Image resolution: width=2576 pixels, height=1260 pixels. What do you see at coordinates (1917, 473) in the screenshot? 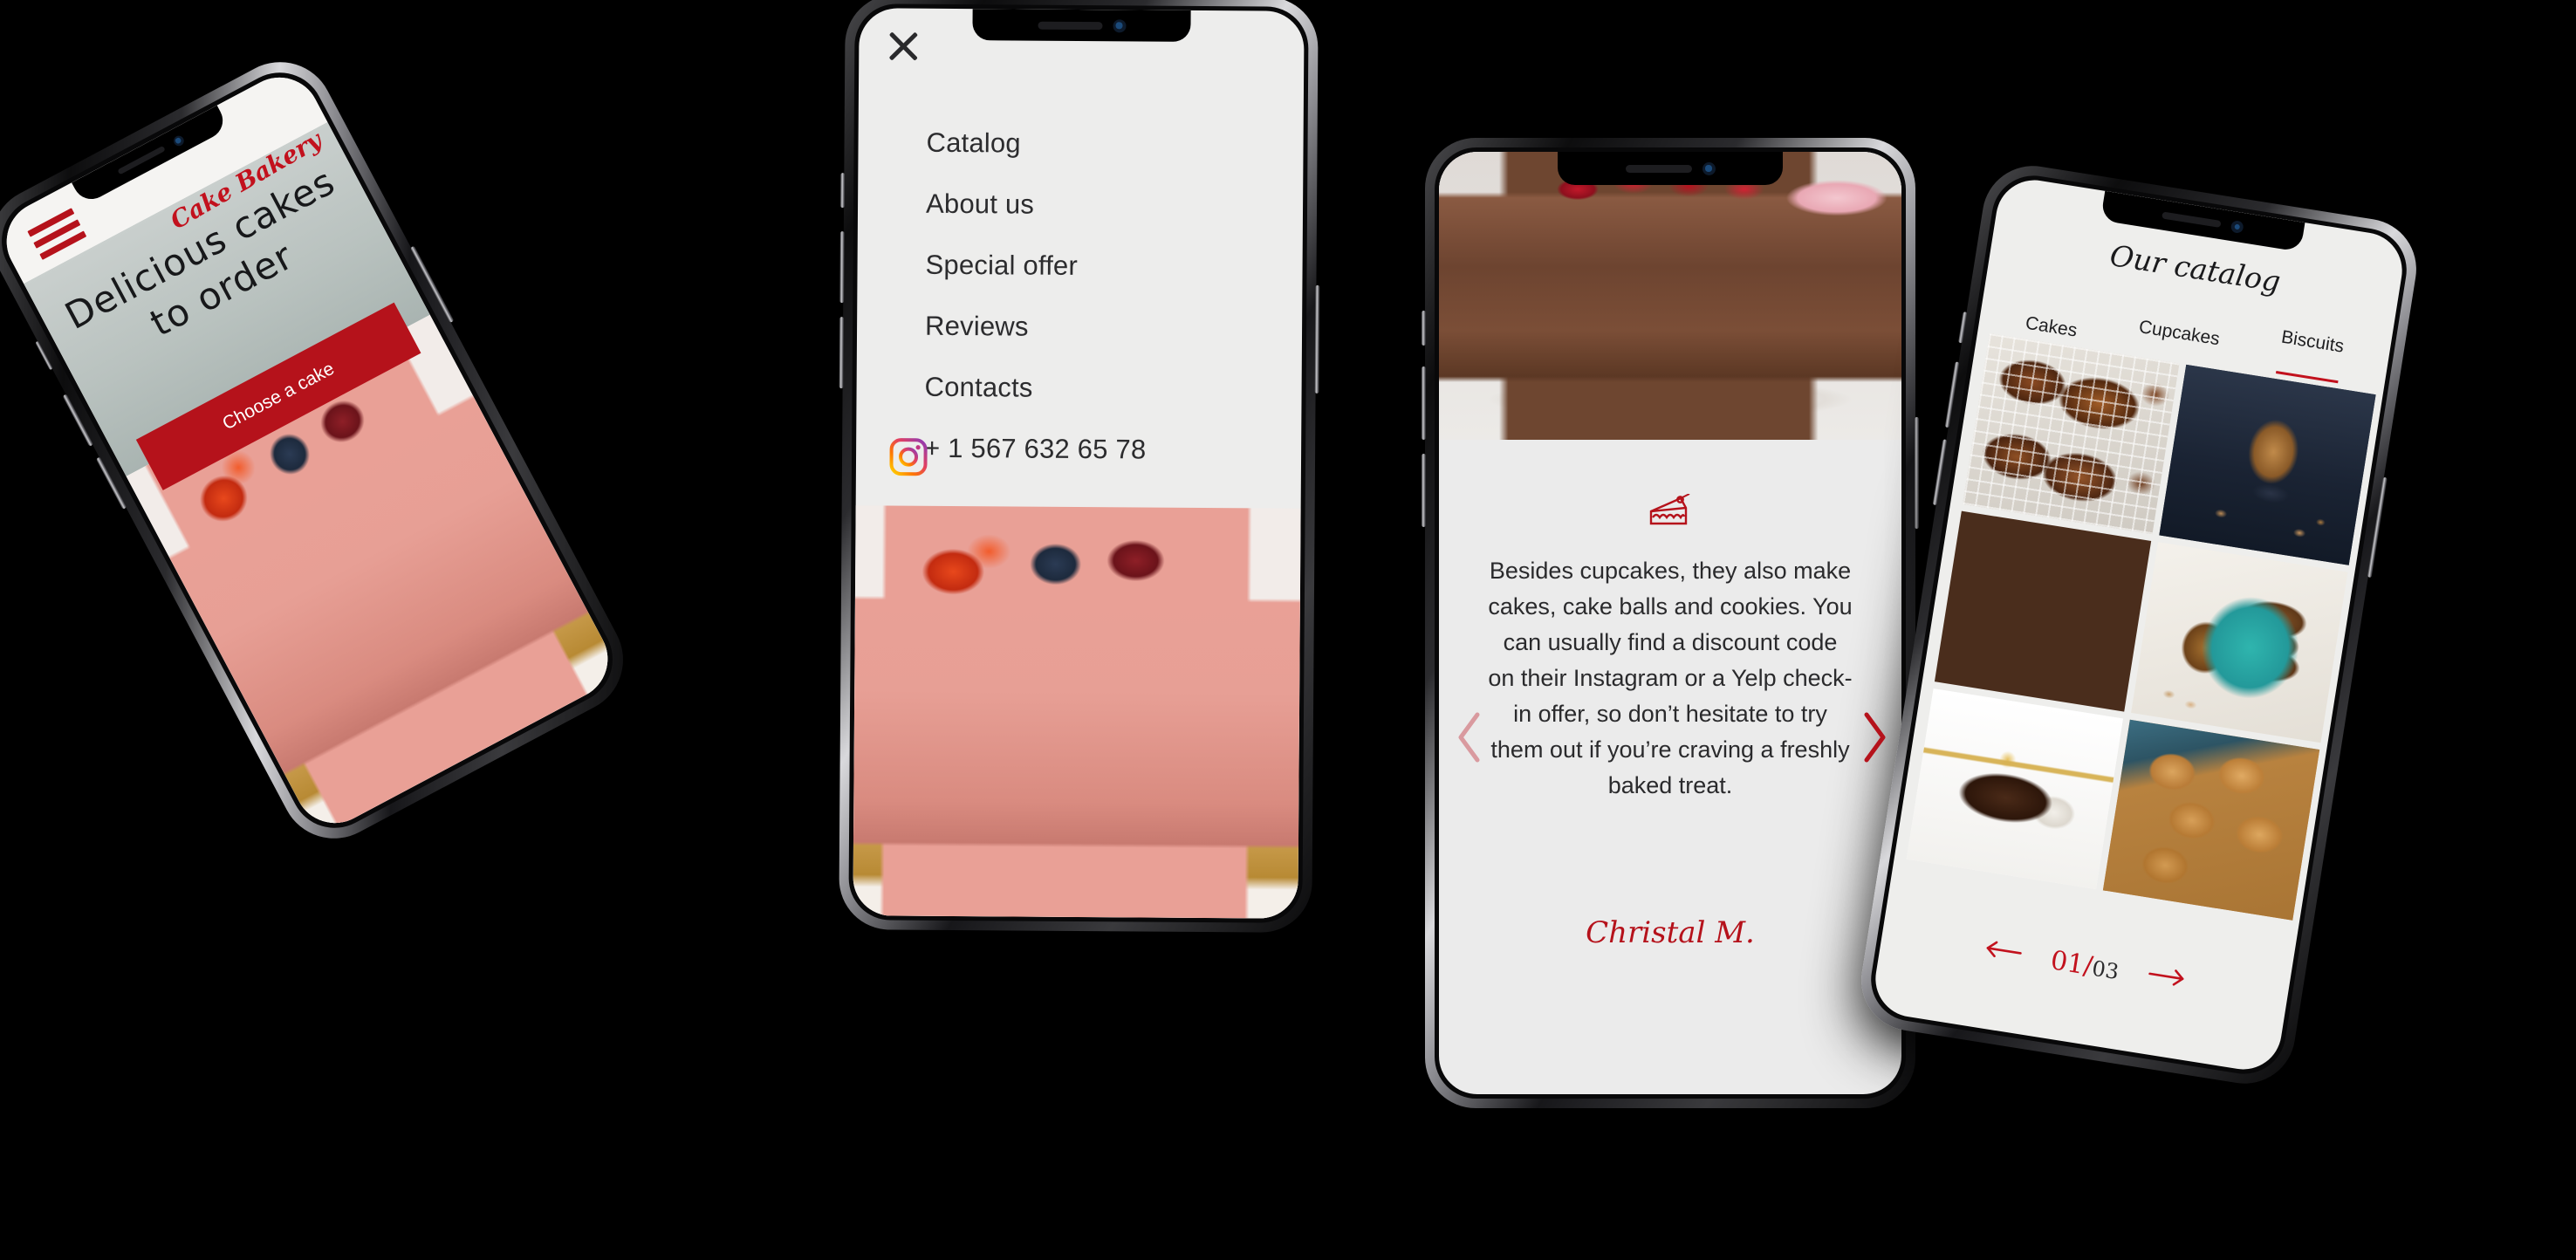
I see `phone3-power-button` at bounding box center [1917, 473].